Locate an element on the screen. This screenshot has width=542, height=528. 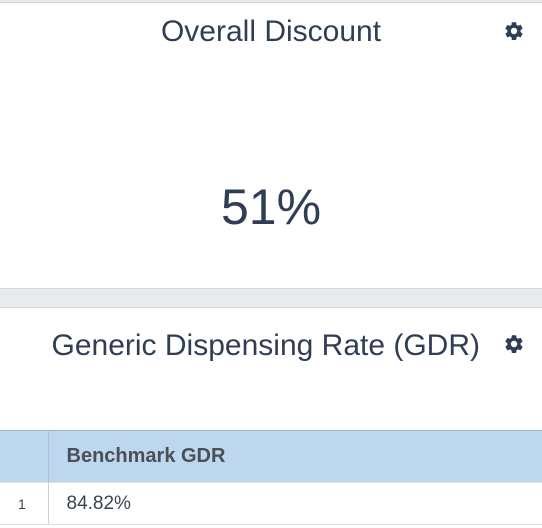
table-row: 1 84.82% is located at coordinates (271, 503).